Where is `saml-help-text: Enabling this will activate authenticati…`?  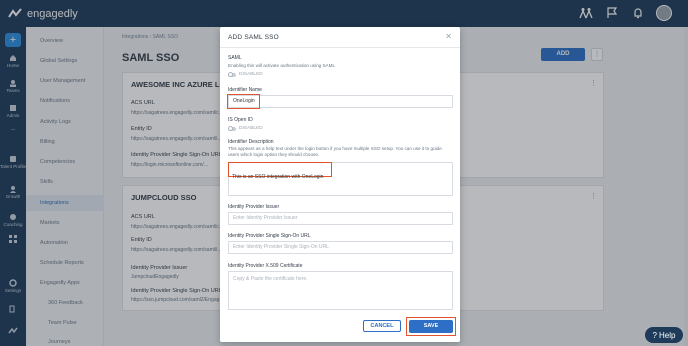 saml-help-text: Enabling this will activate authenticati… is located at coordinates (281, 65).